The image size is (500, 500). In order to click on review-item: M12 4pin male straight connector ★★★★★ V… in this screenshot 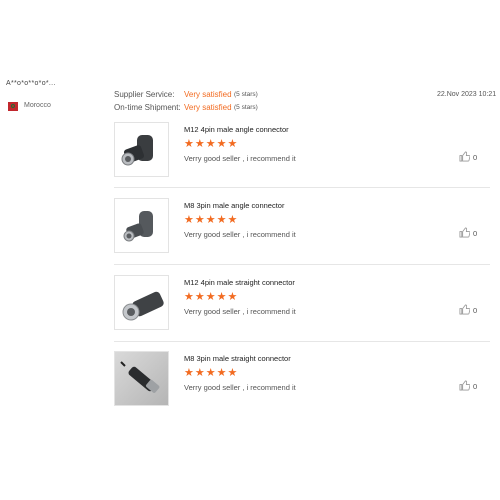, I will do `click(302, 312)`.